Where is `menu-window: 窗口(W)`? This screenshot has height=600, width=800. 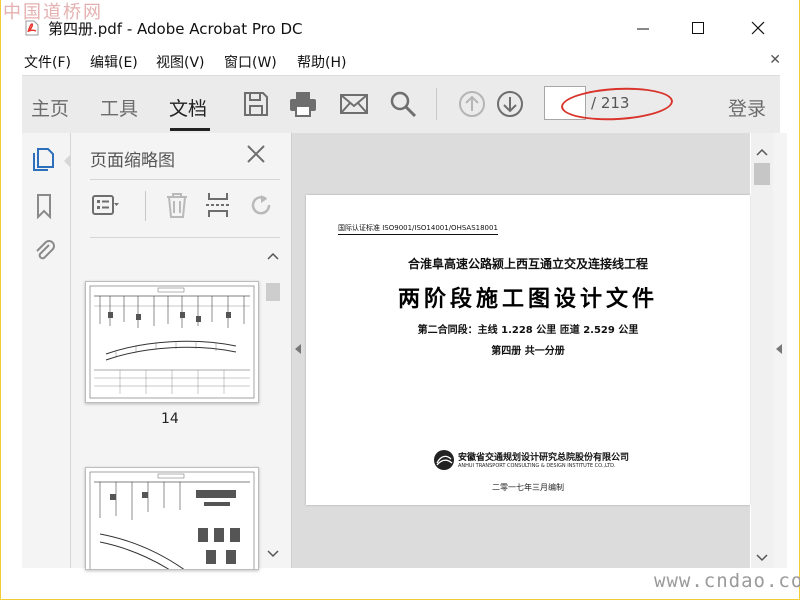
menu-window: 窗口(W) is located at coordinates (250, 62).